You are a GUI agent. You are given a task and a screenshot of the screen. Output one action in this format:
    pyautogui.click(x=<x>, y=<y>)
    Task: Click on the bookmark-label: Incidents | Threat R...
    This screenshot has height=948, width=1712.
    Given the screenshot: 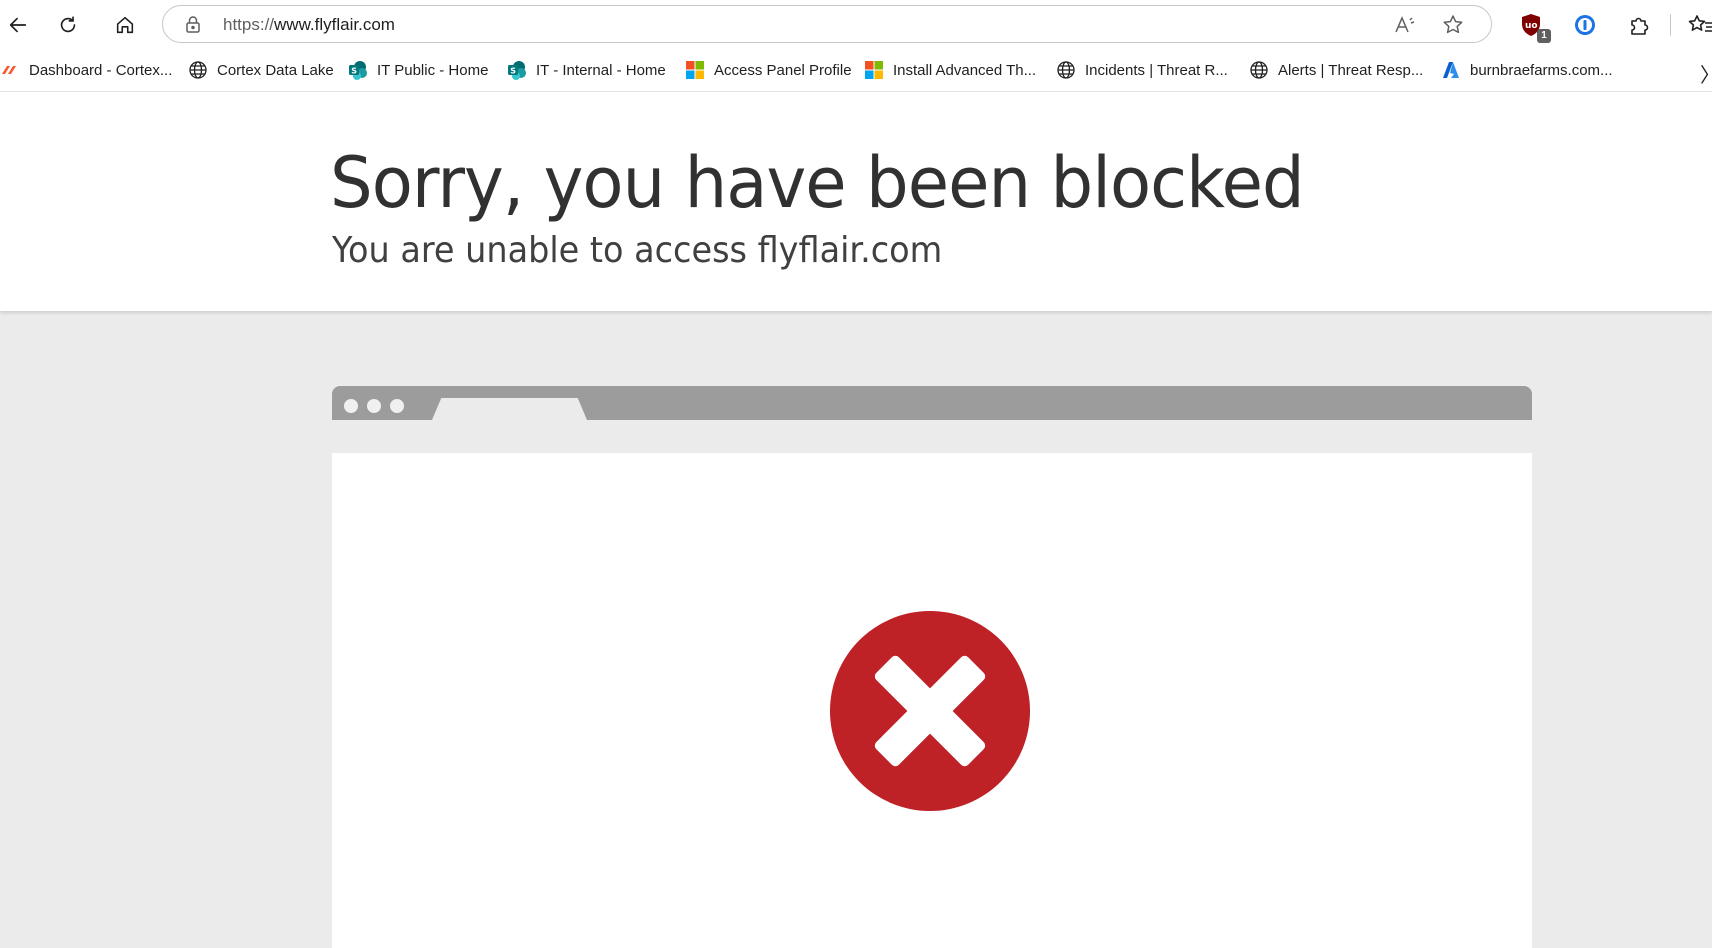 What is the action you would take?
    pyautogui.click(x=1156, y=70)
    